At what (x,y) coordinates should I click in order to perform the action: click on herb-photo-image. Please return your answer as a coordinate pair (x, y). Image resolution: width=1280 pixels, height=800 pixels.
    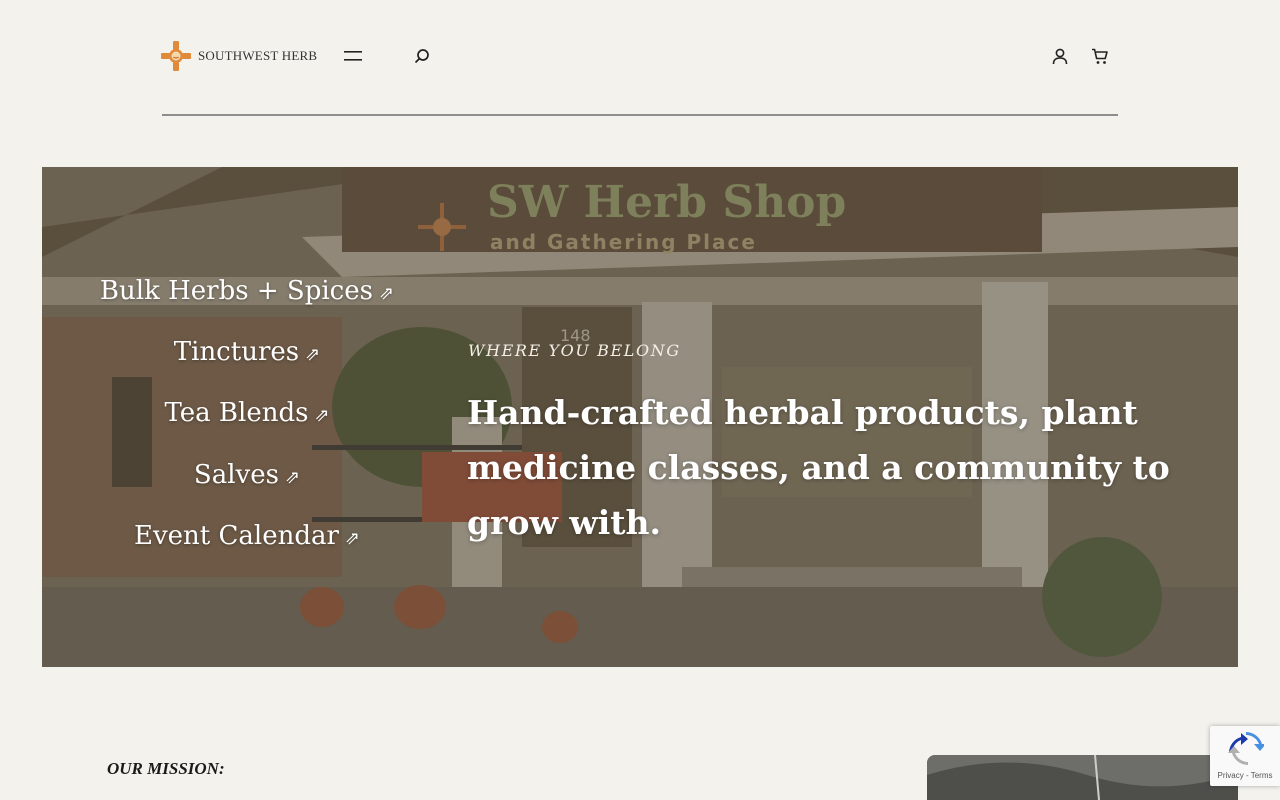
    Looking at the image, I should click on (1082, 777).